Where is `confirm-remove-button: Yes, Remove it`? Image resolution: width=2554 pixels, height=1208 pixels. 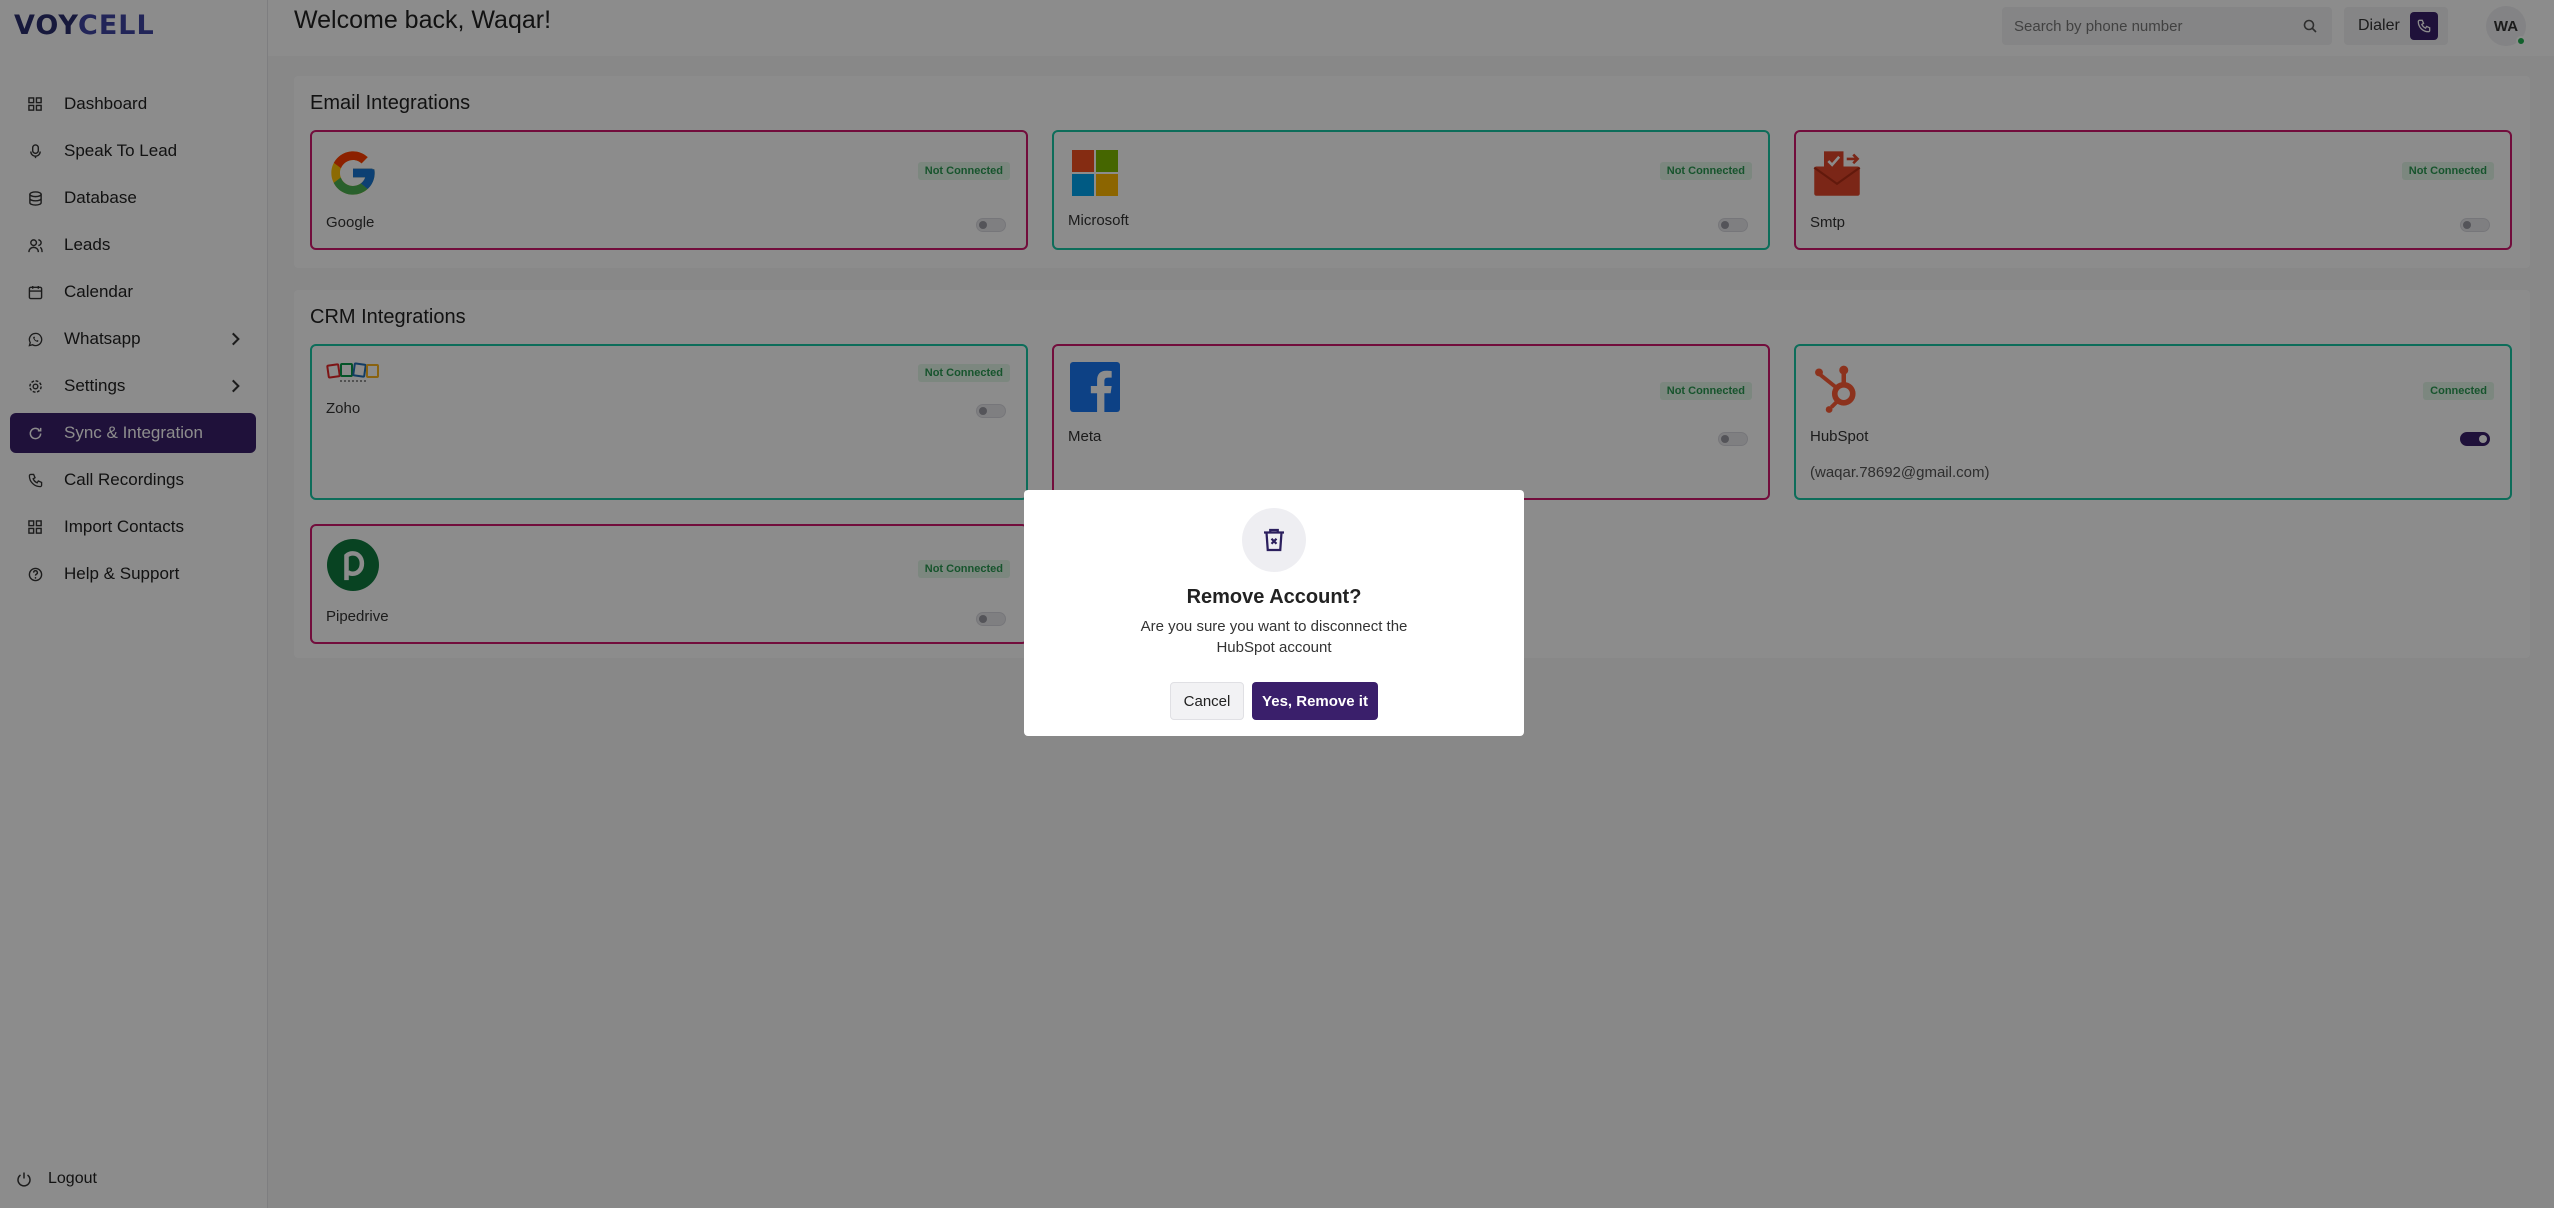
confirm-remove-button: Yes, Remove it is located at coordinates (1315, 701).